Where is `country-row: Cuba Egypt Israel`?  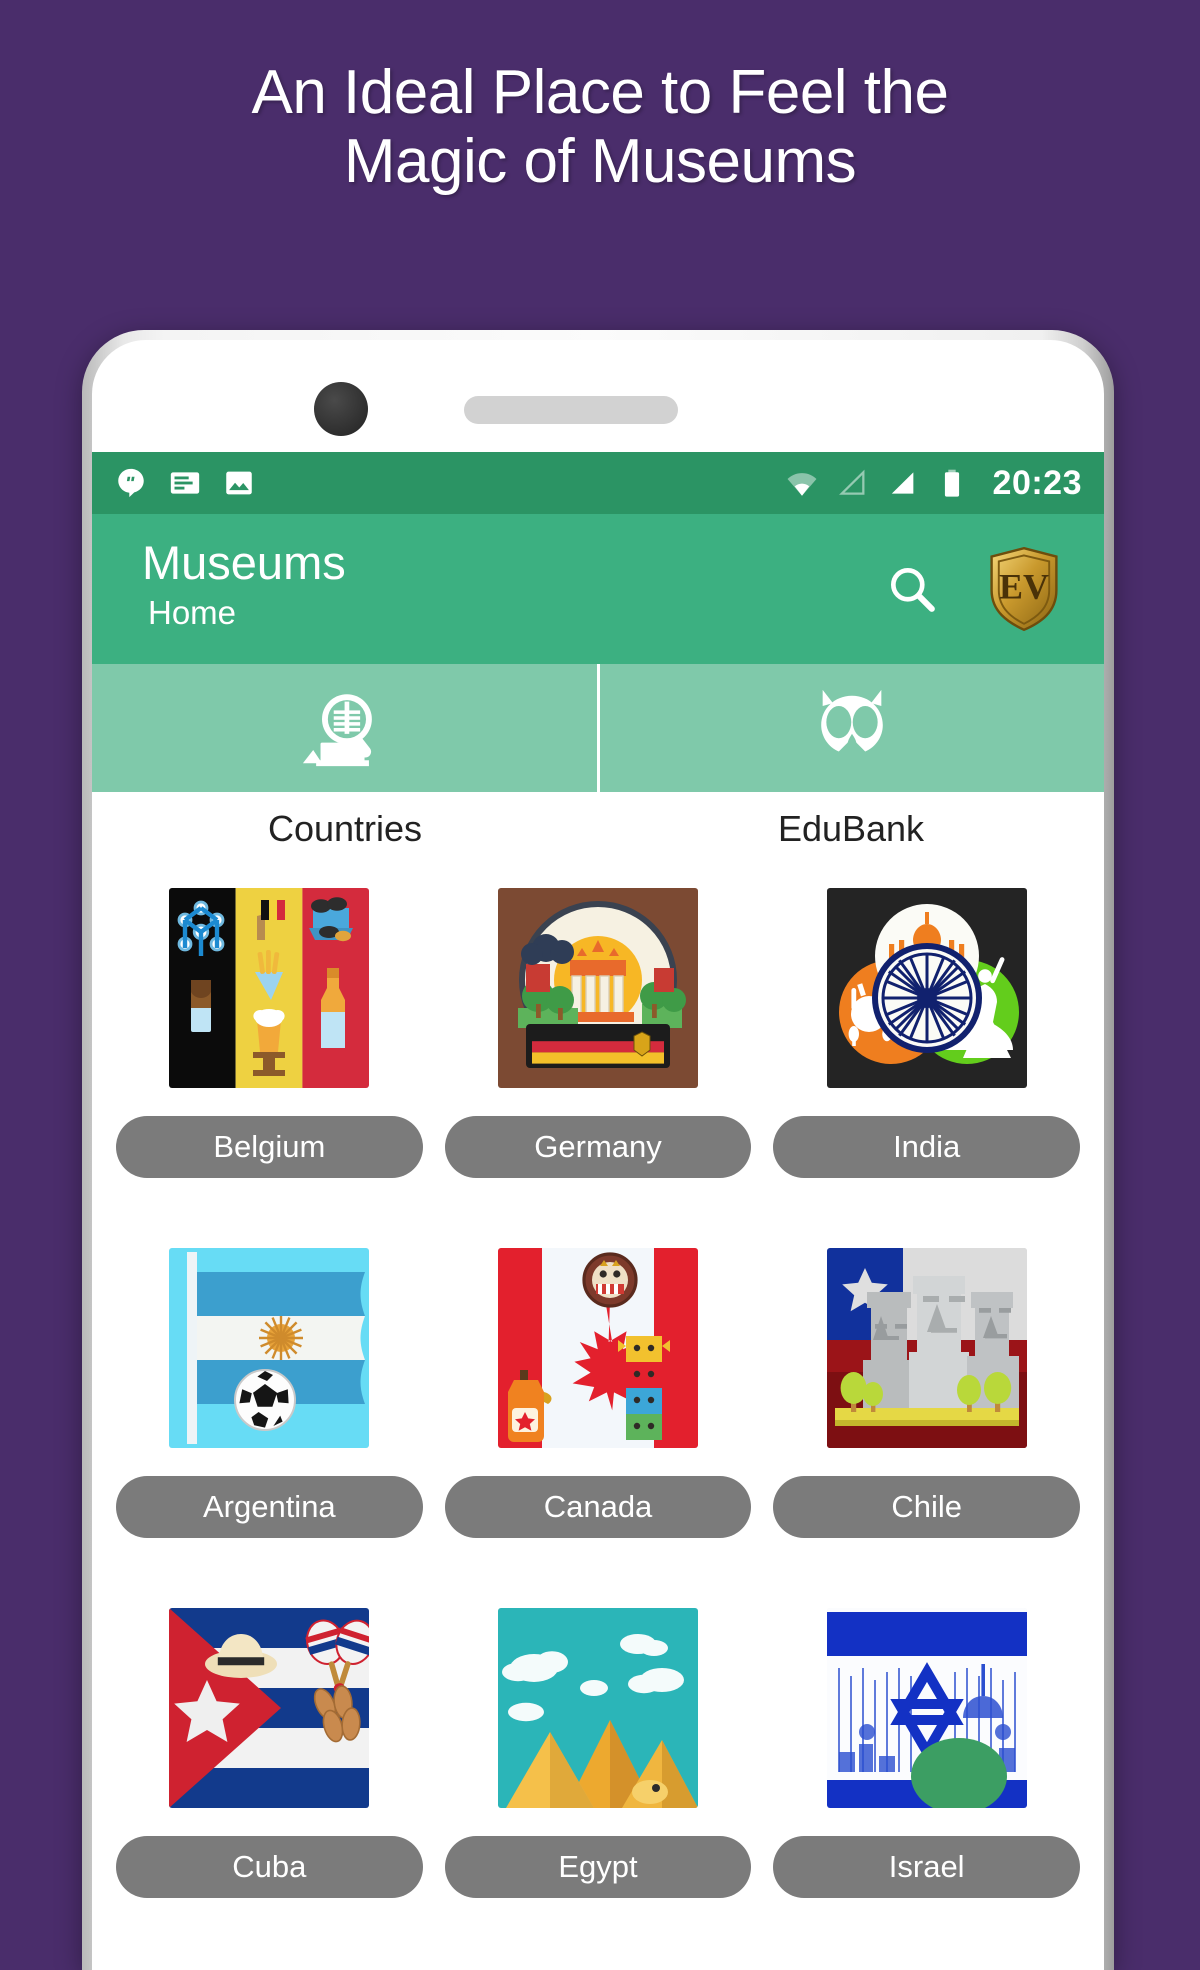
country-row: Cuba Egypt Israel is located at coordinates (598, 1753).